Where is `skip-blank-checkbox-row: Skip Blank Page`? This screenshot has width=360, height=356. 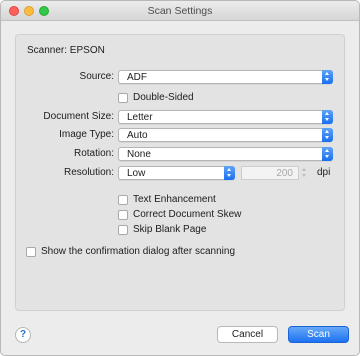 skip-blank-checkbox-row: Skip Blank Page is located at coordinates (162, 229).